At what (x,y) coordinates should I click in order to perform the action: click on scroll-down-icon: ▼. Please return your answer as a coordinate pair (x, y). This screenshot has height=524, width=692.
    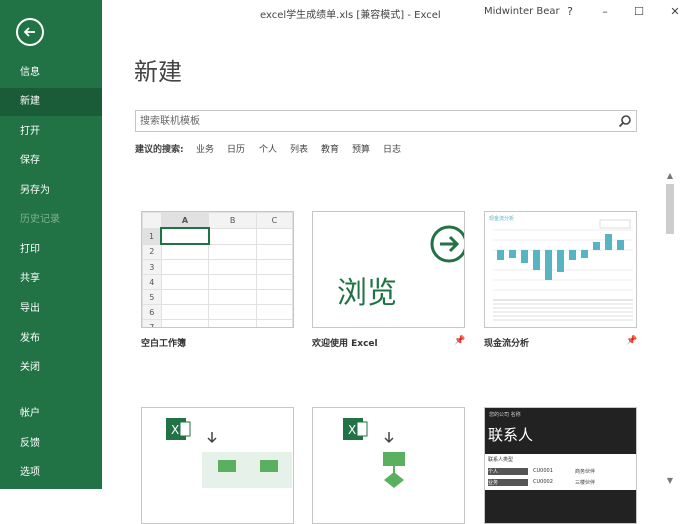
    Looking at the image, I should click on (670, 481).